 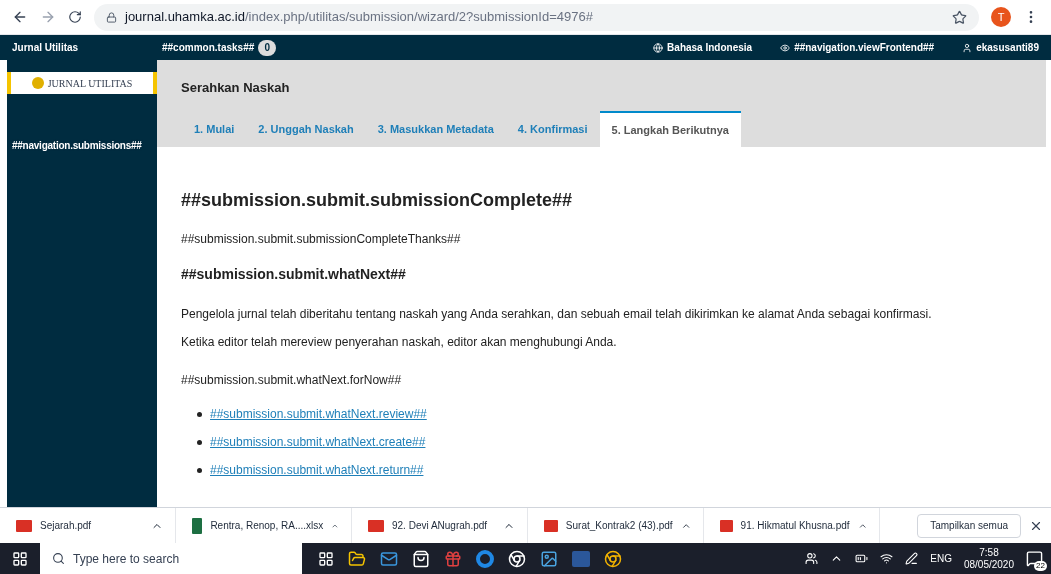 I want to click on chrome-icon, so click(x=613, y=558).